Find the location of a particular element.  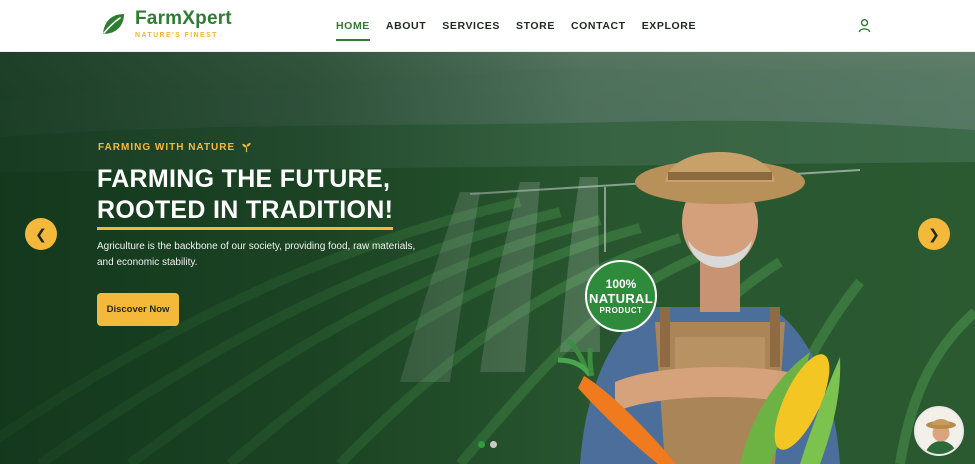

brand-tagline: NATURE'S FINEST is located at coordinates (176, 35).